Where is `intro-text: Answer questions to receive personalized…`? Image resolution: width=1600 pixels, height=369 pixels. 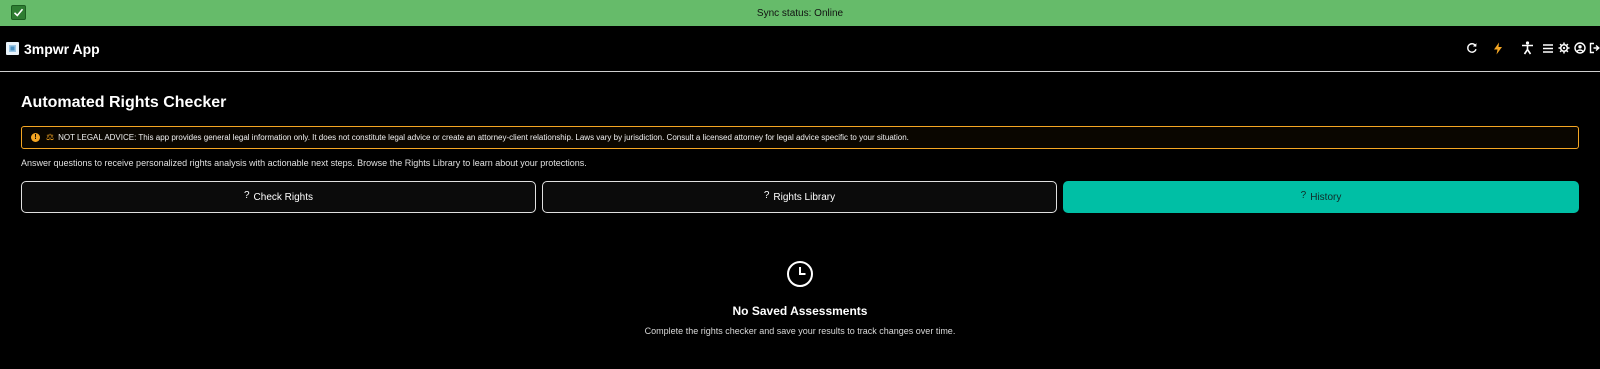
intro-text: Answer questions to receive personalized… is located at coordinates (304, 163).